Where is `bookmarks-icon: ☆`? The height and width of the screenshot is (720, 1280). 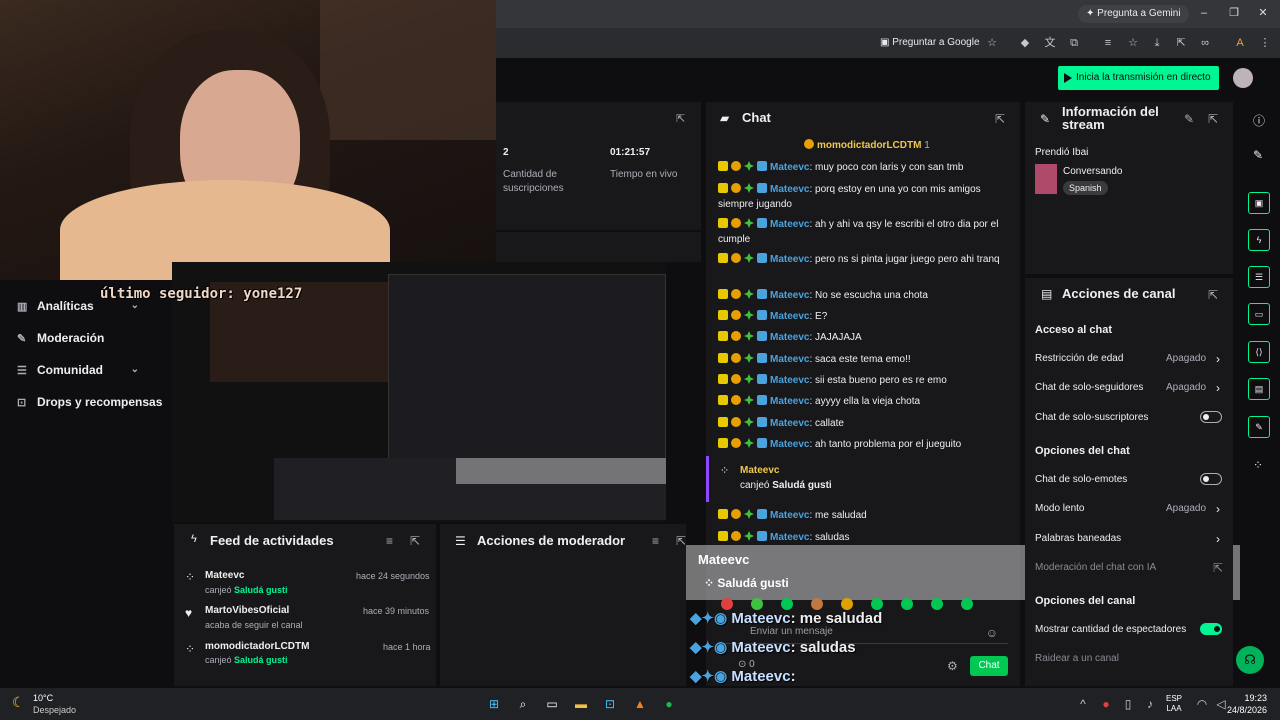
bookmarks-icon: ☆ is located at coordinates (1133, 43).